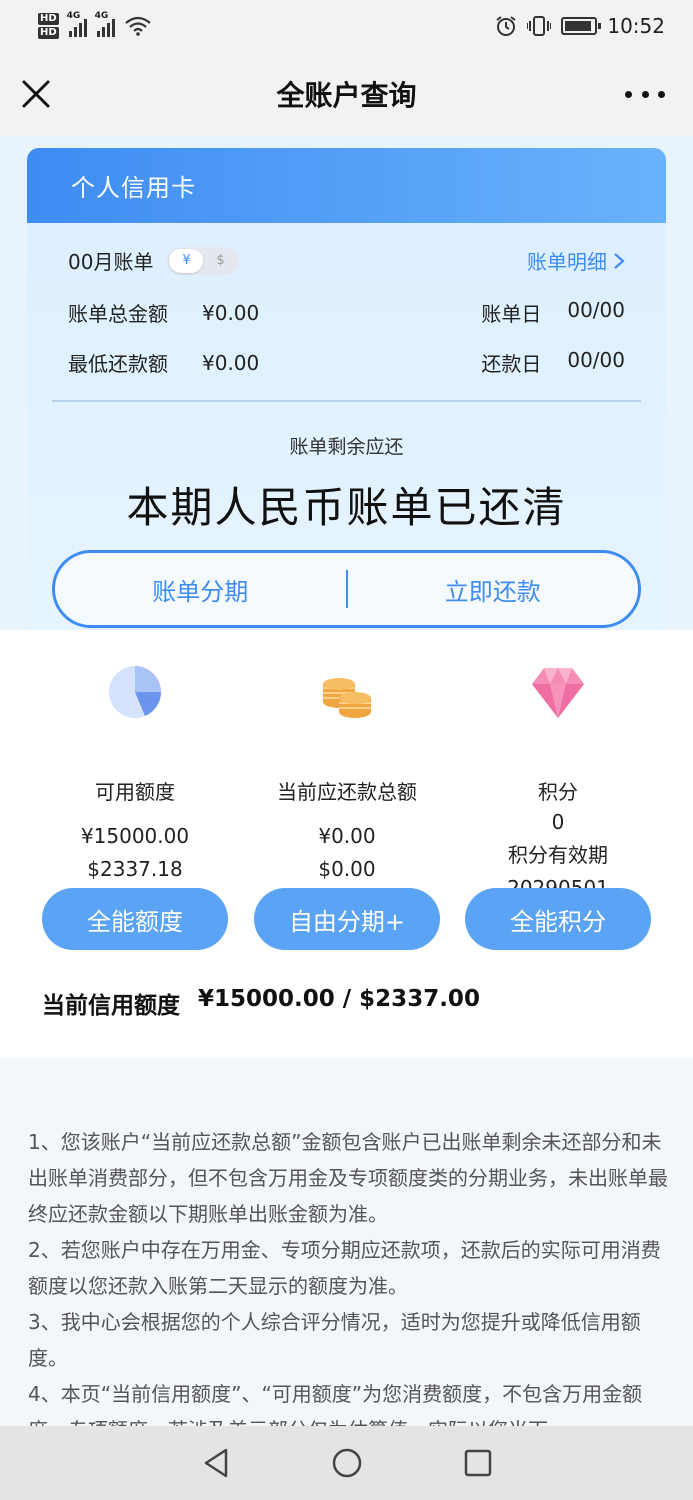 The height and width of the screenshot is (1500, 693). I want to click on sim2-label: HD, so click(48, 33).